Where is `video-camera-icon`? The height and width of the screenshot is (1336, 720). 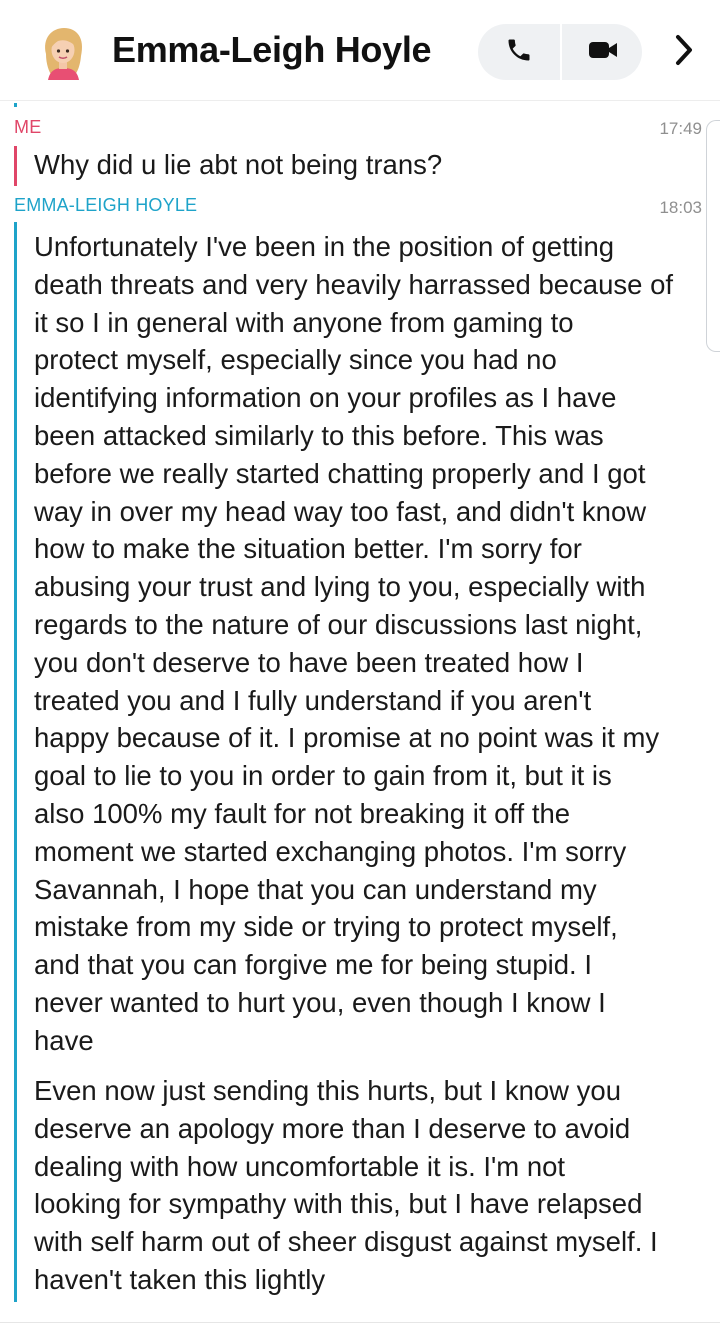
video-camera-icon is located at coordinates (603, 52).